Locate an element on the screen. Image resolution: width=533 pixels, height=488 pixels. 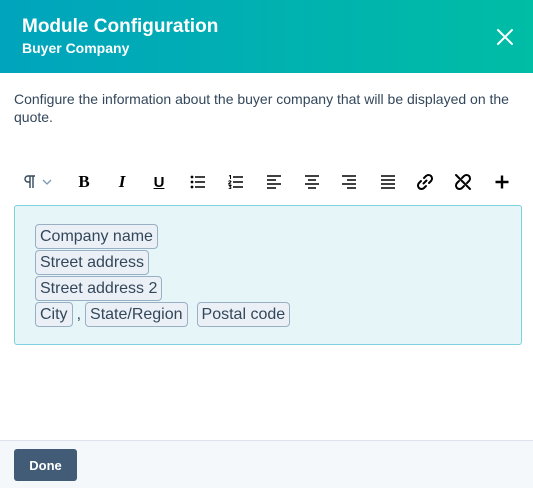
justify-button is located at coordinates (388, 182).